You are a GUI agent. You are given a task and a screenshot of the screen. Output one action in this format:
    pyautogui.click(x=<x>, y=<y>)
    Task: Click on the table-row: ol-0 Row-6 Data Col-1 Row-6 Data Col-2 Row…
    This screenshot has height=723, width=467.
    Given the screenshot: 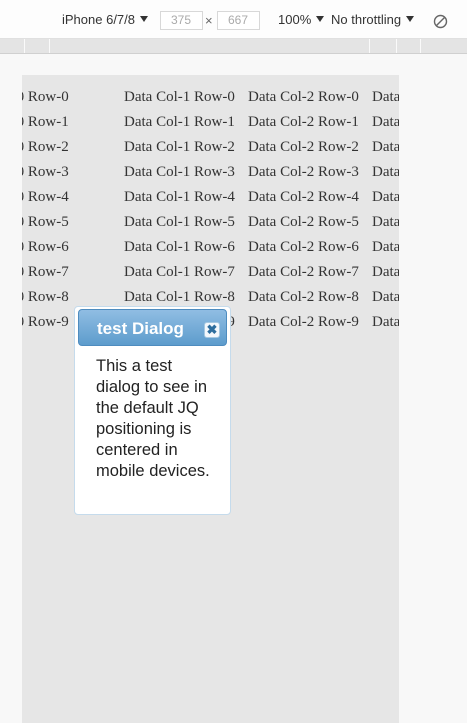 What is the action you would take?
    pyautogui.click(x=210, y=247)
    